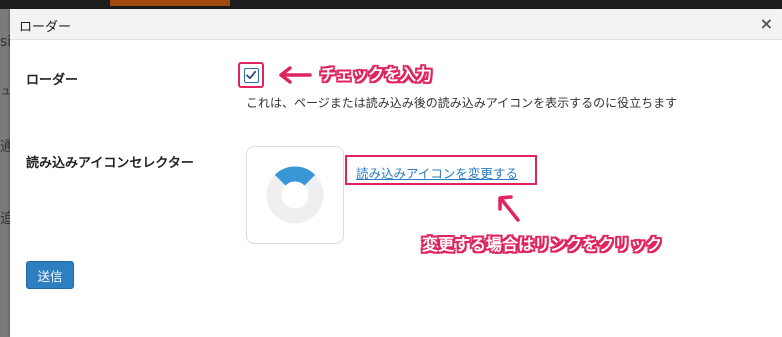 The width and height of the screenshot is (782, 337). What do you see at coordinates (766, 23) in the screenshot?
I see `close-icon: ×` at bounding box center [766, 23].